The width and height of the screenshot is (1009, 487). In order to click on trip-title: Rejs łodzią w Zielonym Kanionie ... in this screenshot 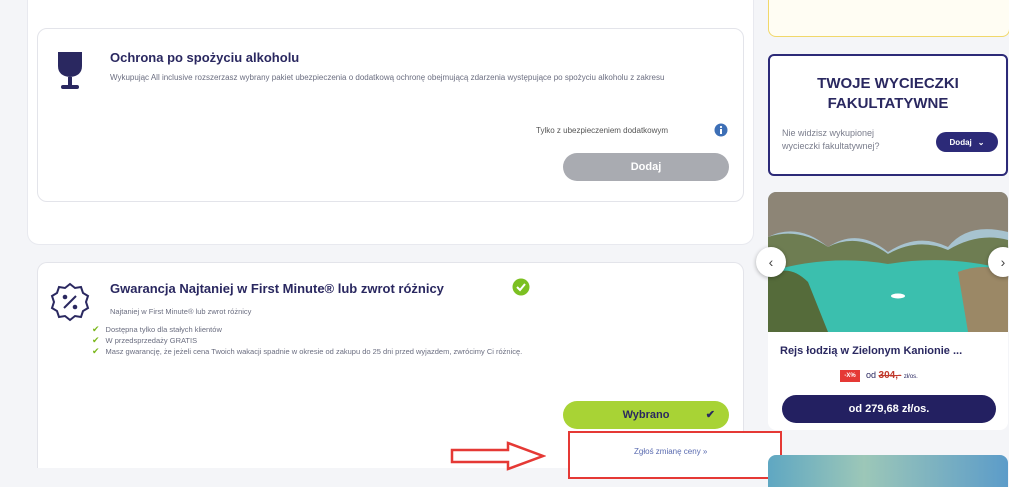, I will do `click(871, 351)`.